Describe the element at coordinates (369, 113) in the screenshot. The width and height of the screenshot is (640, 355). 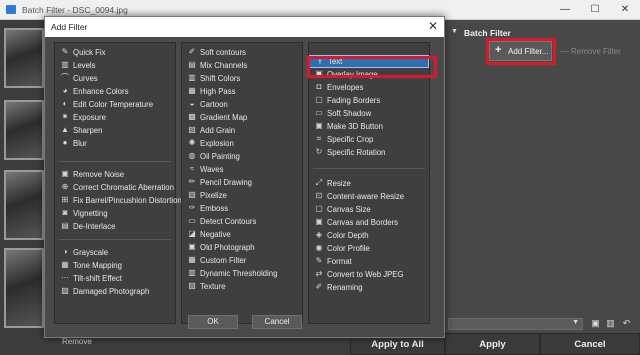
I see `filter-item: ▭ Soft Shadow` at that location.